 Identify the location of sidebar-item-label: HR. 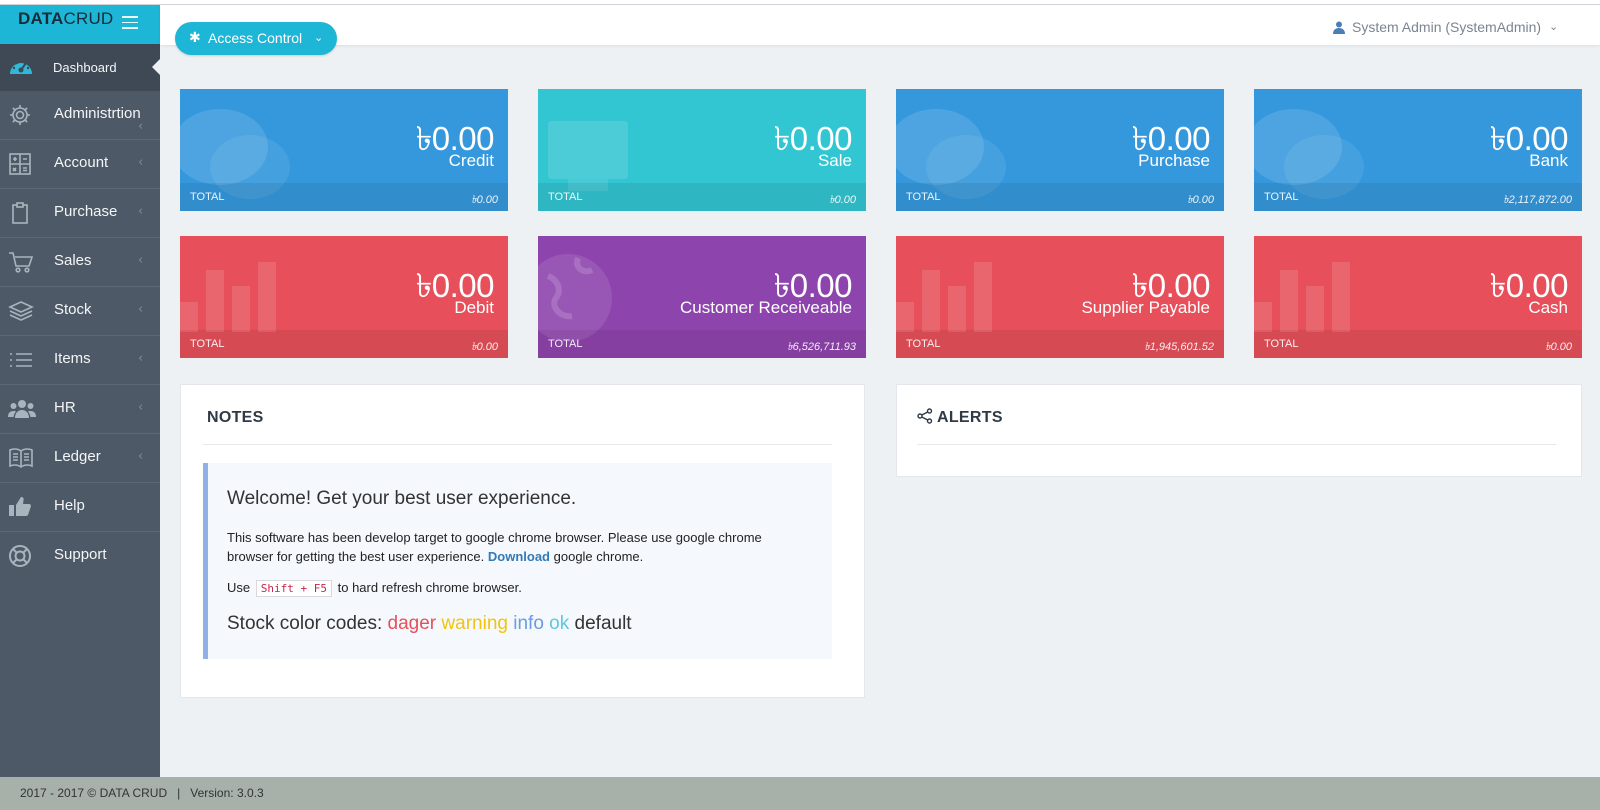
(65, 407).